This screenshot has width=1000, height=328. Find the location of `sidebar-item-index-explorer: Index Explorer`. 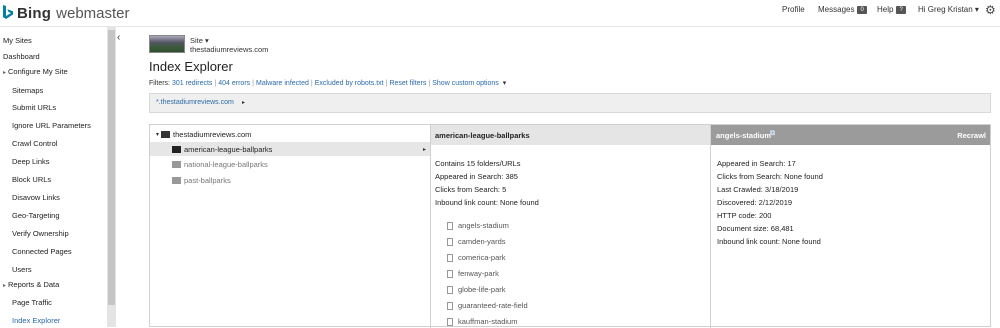

sidebar-item-index-explorer: Index Explorer is located at coordinates (36, 320).